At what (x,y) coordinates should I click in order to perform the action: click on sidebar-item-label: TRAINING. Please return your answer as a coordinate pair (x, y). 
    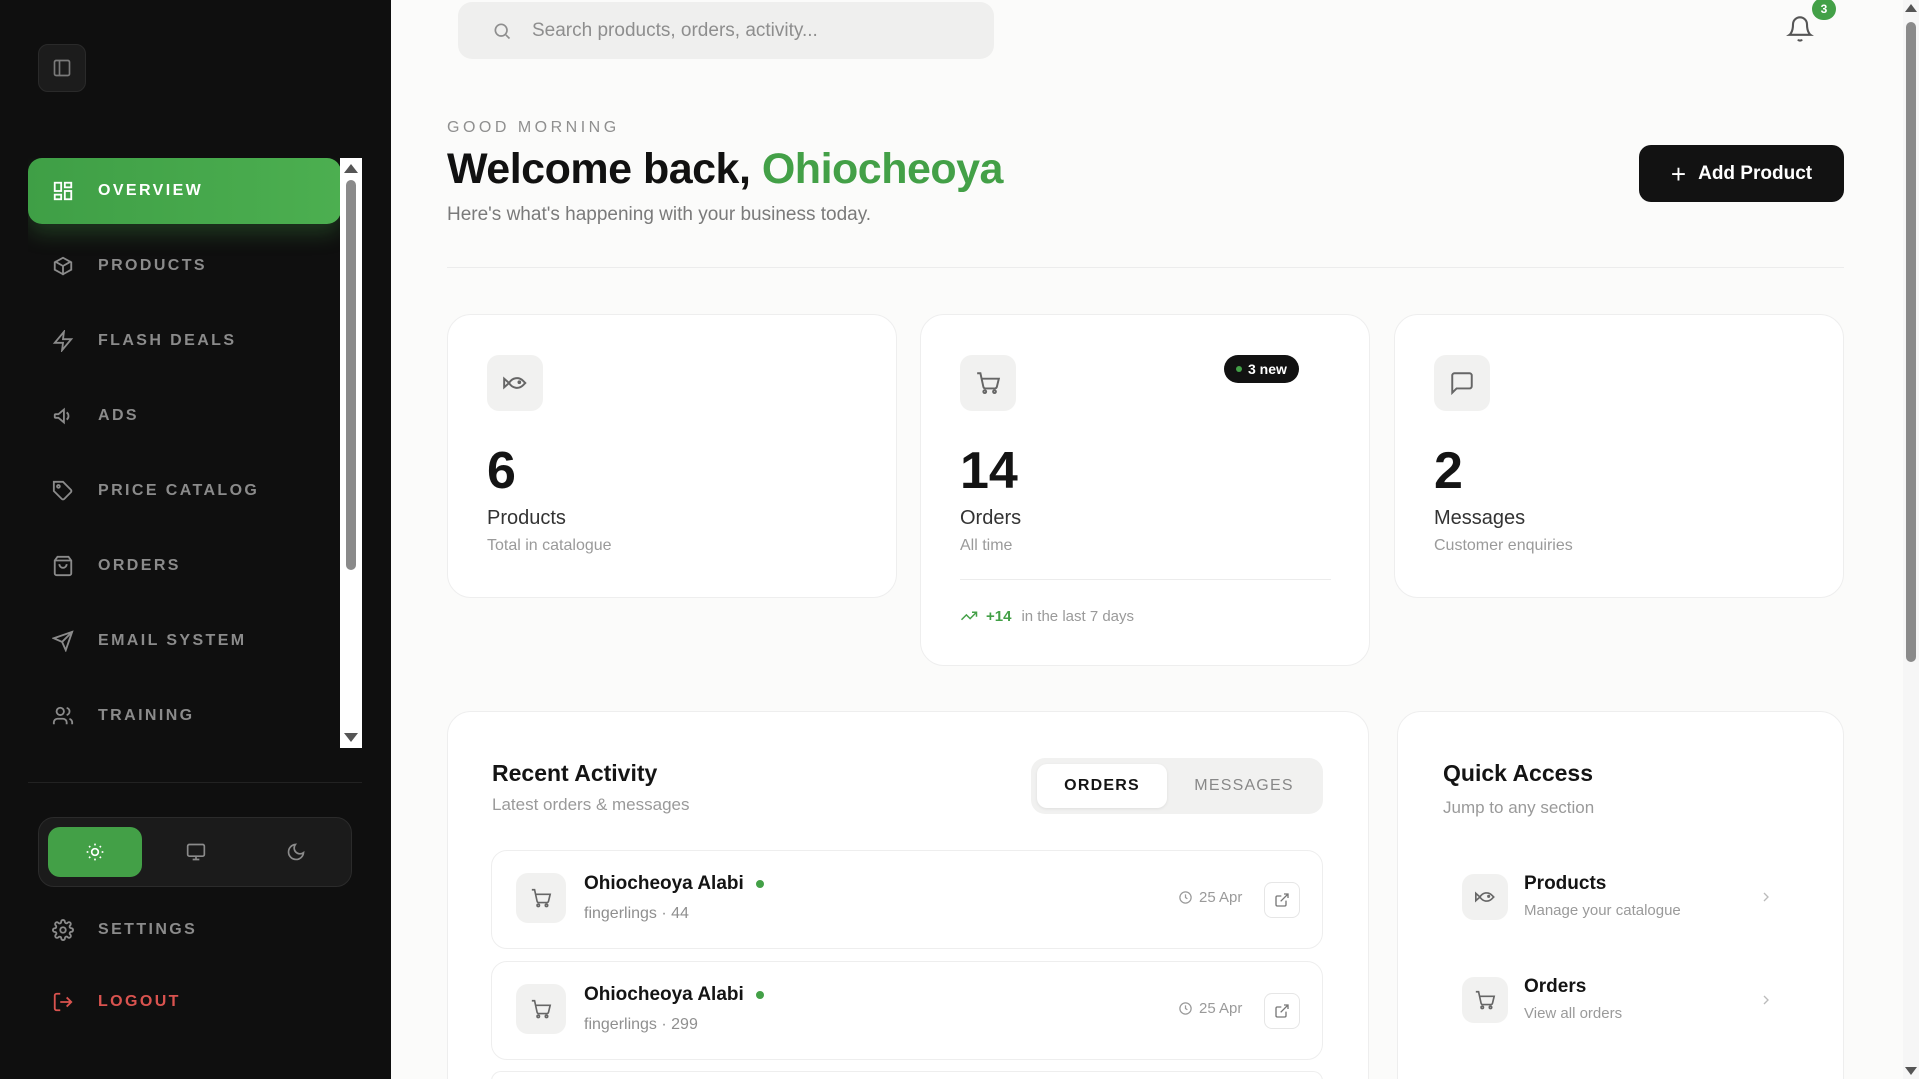
    Looking at the image, I should click on (146, 715).